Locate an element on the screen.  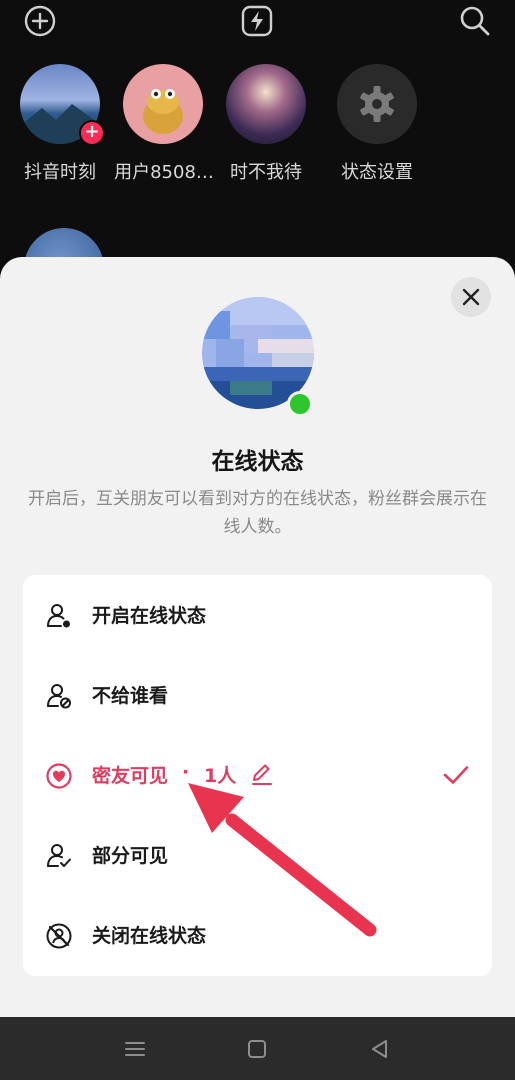
person-blocked-icon is located at coordinates (59, 696).